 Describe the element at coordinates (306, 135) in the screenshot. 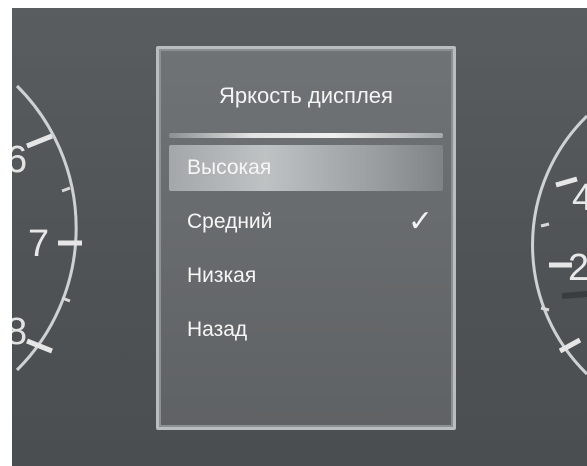

I see `title-divider` at that location.